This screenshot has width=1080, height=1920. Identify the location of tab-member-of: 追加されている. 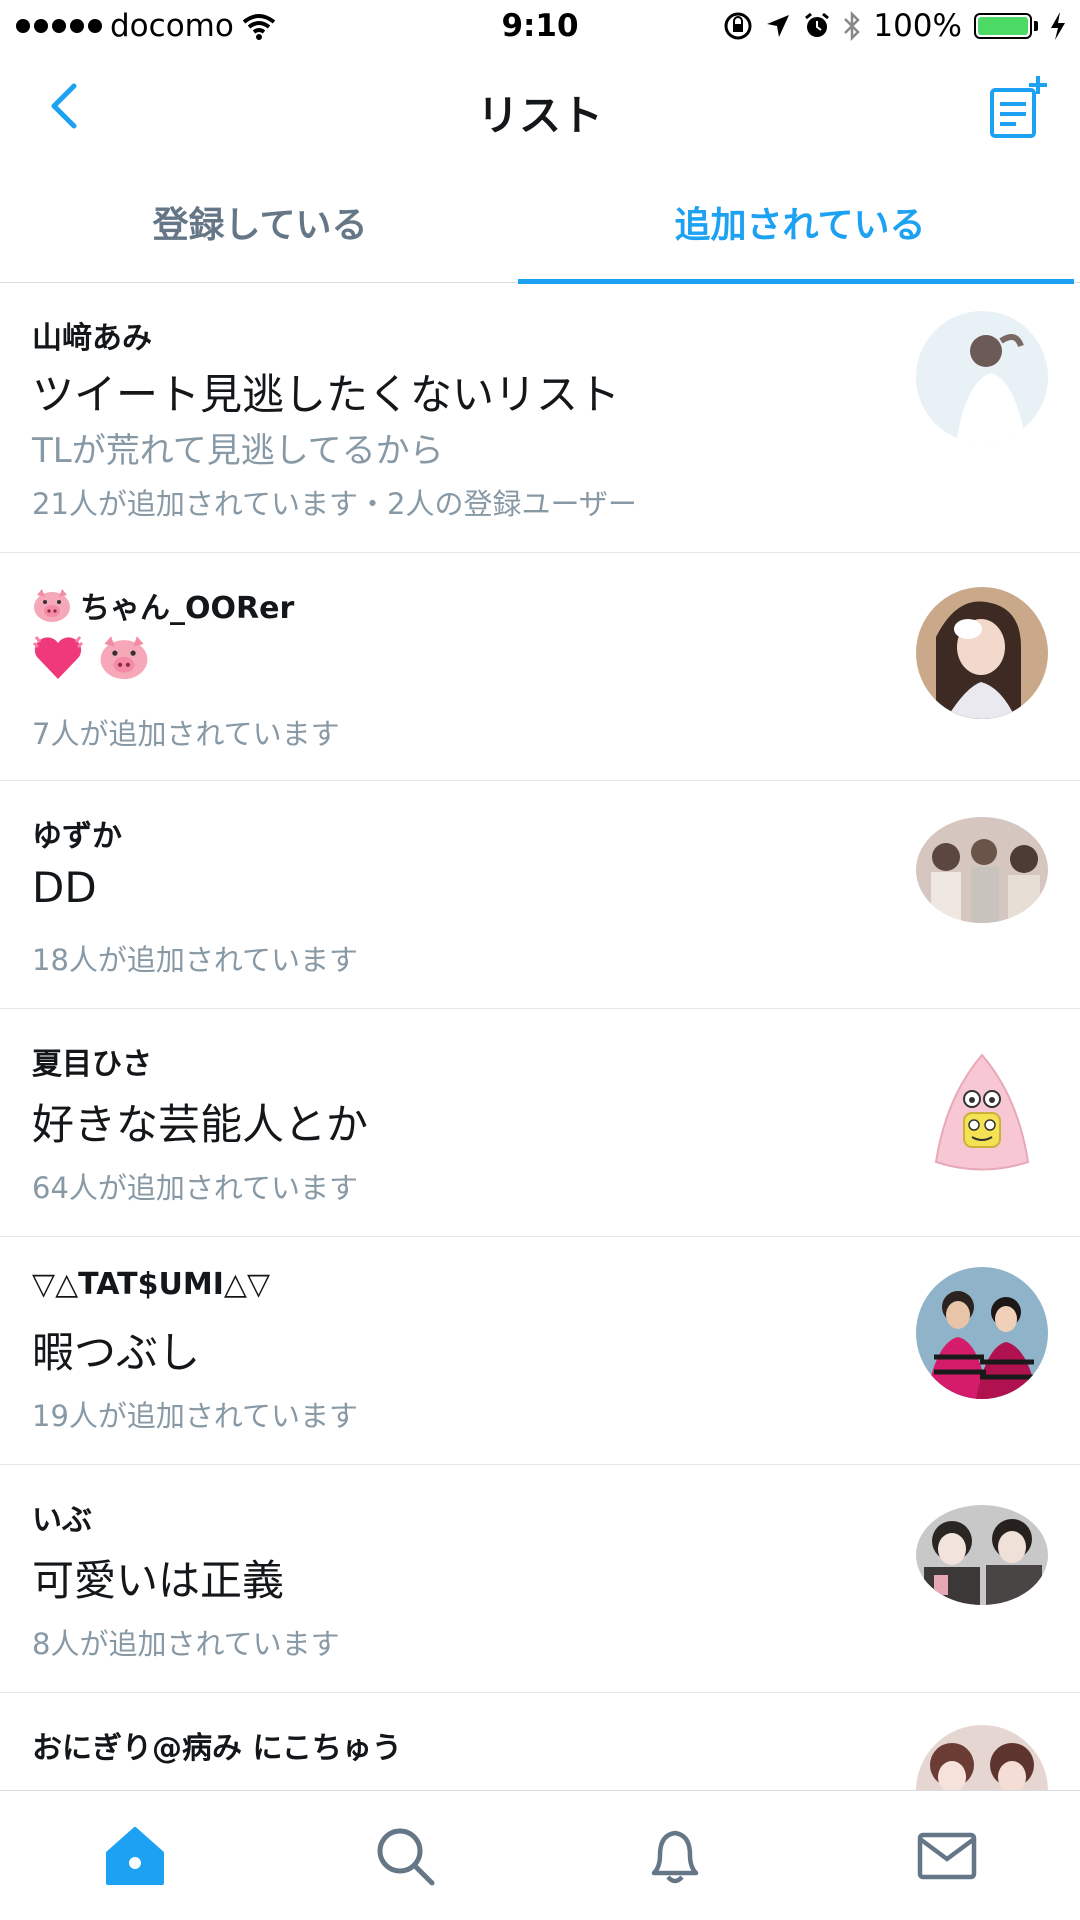
(800, 226).